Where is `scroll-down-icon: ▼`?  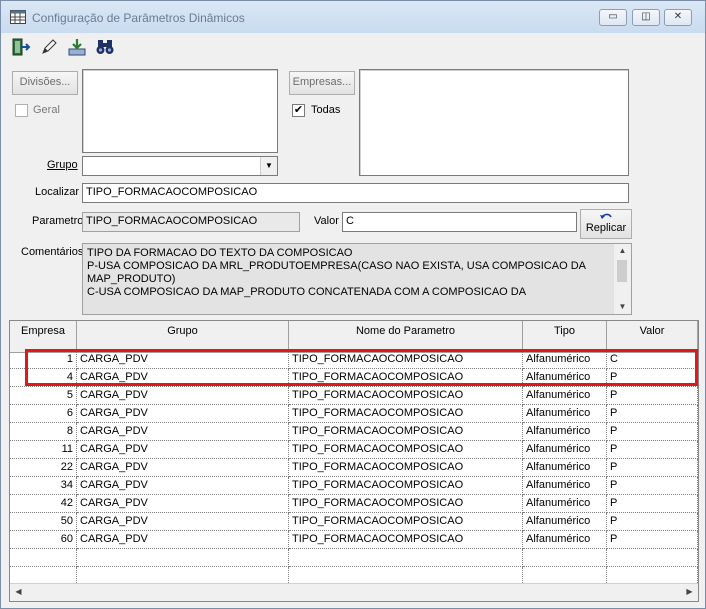
scroll-down-icon: ▼ is located at coordinates (622, 307).